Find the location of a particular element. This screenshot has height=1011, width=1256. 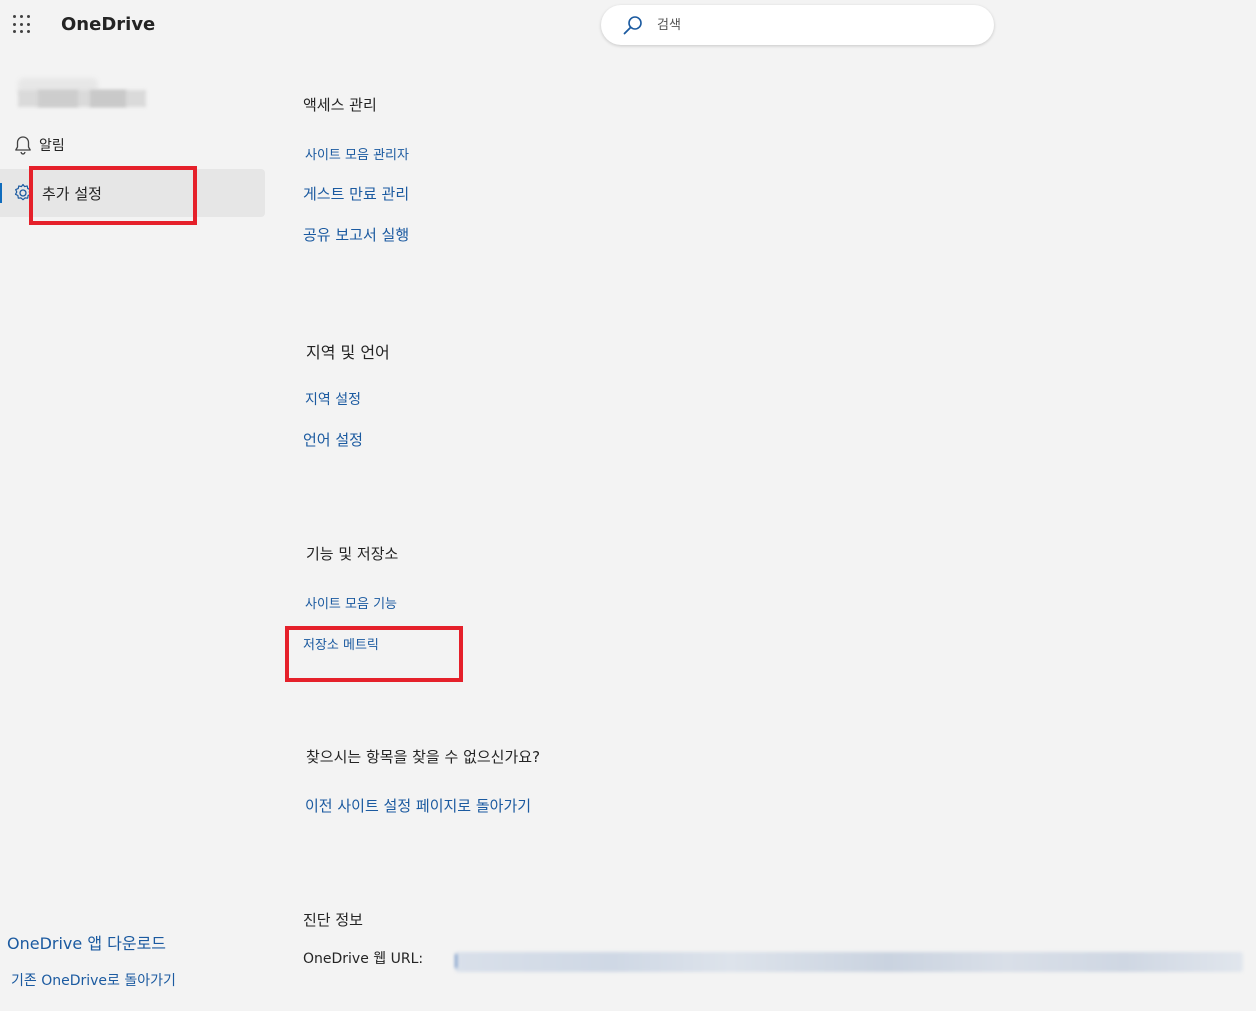

section-title-region: 지역 및 언어 is located at coordinates (348, 352).